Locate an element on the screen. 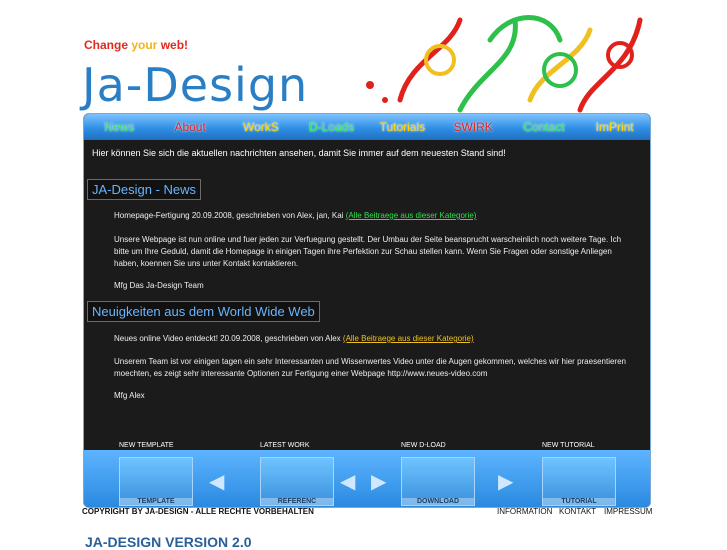 The image size is (727, 550). site-logo: Ja-Design is located at coordinates (195, 85).